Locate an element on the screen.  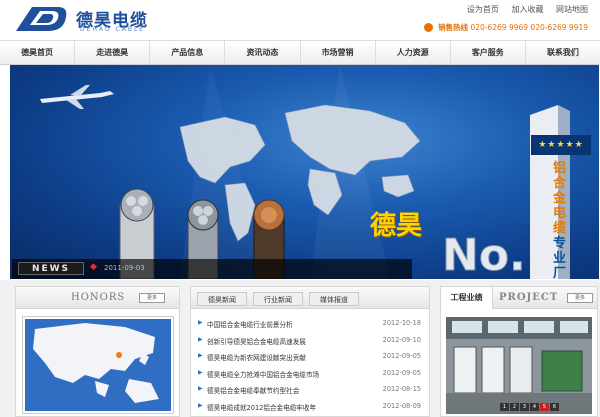
news-item-title: 德昊电缆全力抢滩中国铝合金电缆市场 is located at coordinates (263, 374).